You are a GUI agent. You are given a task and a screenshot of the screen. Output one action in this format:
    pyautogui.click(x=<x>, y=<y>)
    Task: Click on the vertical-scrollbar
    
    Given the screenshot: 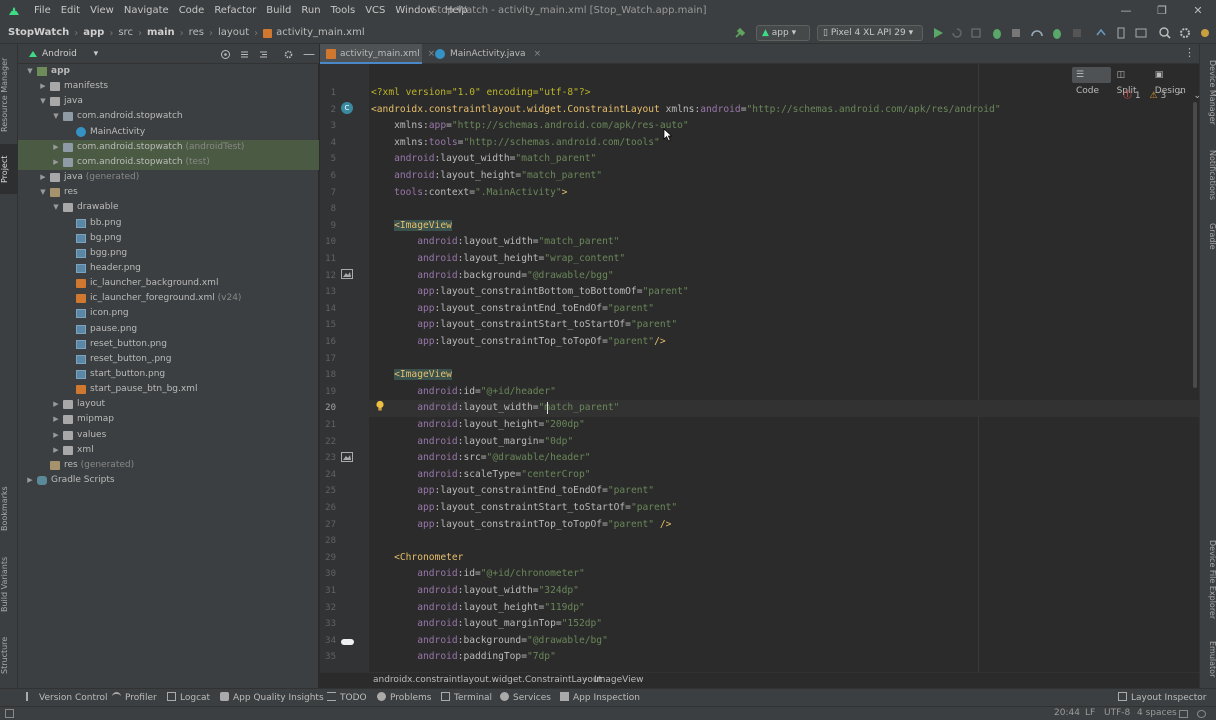 What is the action you would take?
    pyautogui.click(x=1195, y=245)
    